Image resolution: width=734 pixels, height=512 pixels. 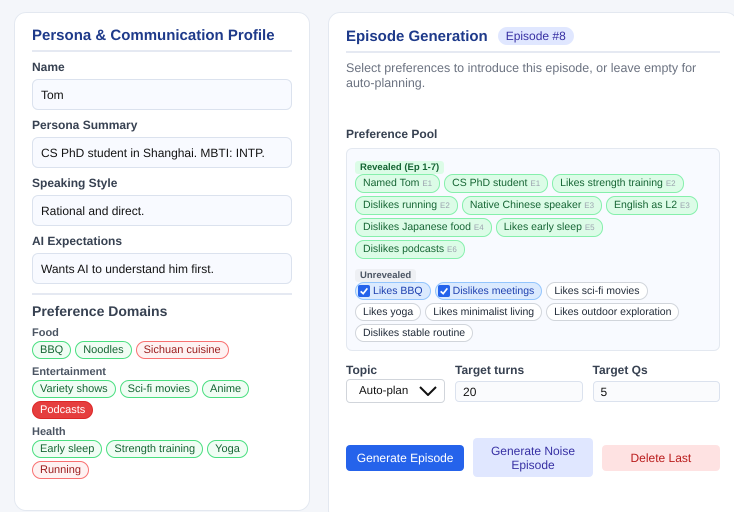 What do you see at coordinates (652, 205) in the screenshot?
I see `revealed-tag: English as L2 E3` at bounding box center [652, 205].